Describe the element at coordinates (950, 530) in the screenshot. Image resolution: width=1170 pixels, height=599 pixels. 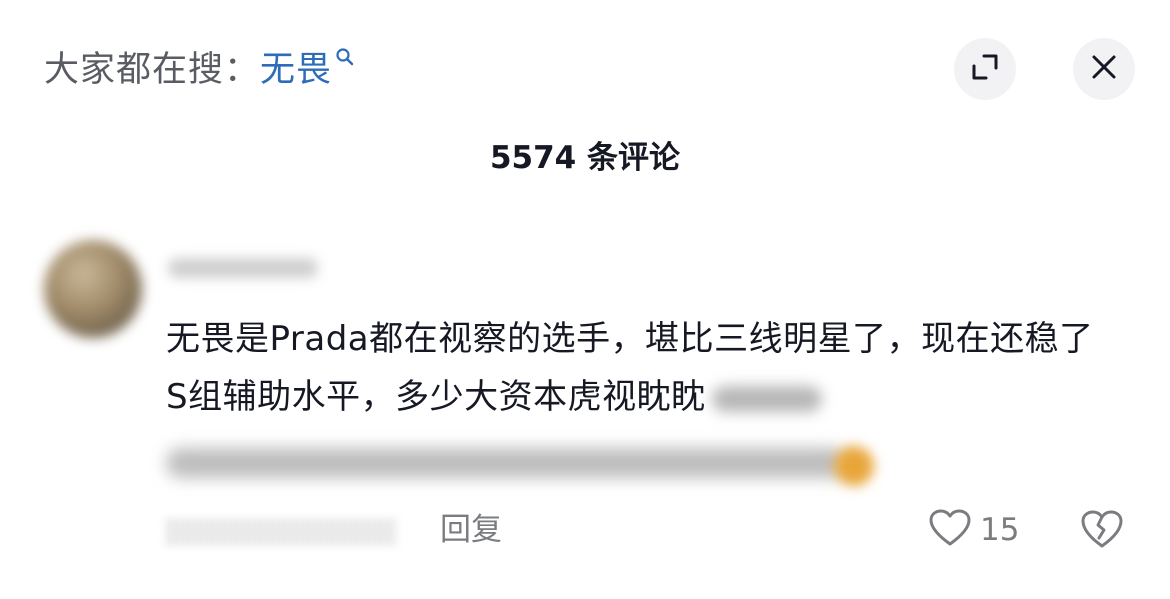
I see `heart-icon` at that location.